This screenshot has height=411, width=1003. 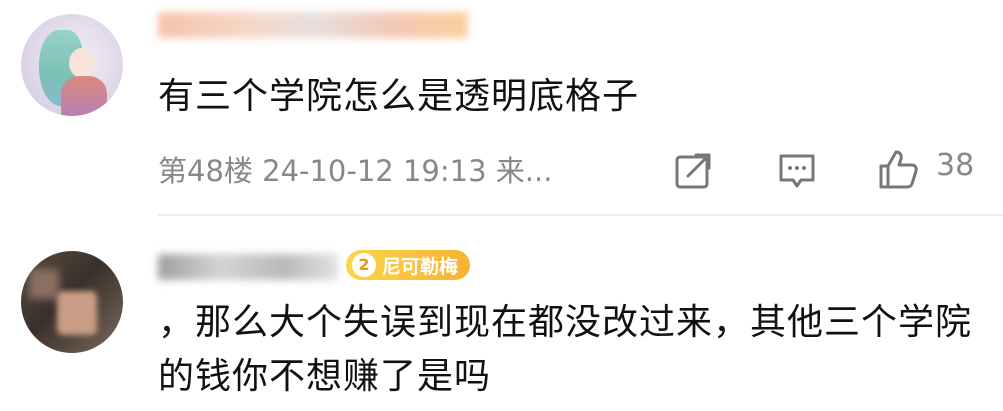 What do you see at coordinates (955, 165) in the screenshot?
I see `like-count: 38` at bounding box center [955, 165].